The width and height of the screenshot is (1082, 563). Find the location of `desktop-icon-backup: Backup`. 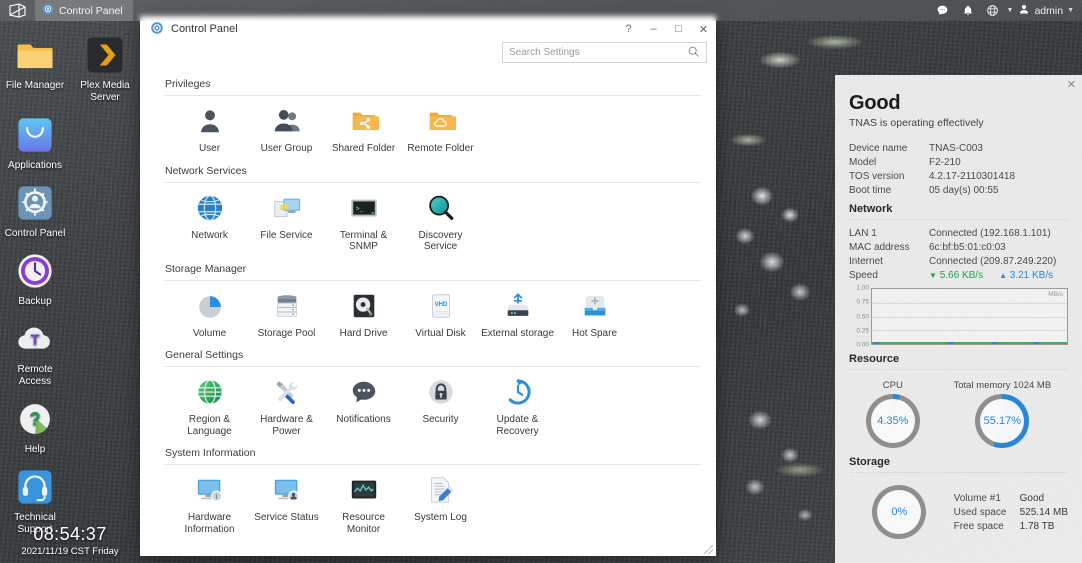

desktop-icon-backup: Backup is located at coordinates (35, 278).